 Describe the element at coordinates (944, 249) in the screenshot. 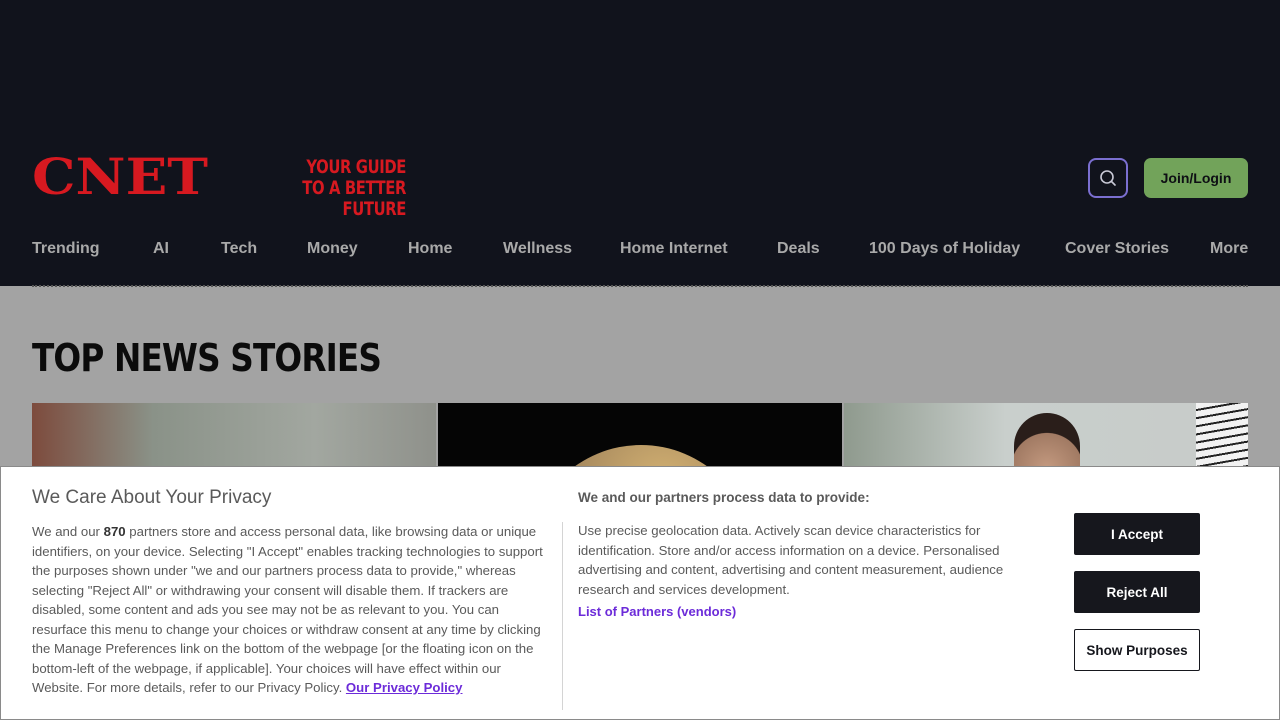

I see `nav-item-100-days-of-holiday: 100 Days of Holiday` at that location.